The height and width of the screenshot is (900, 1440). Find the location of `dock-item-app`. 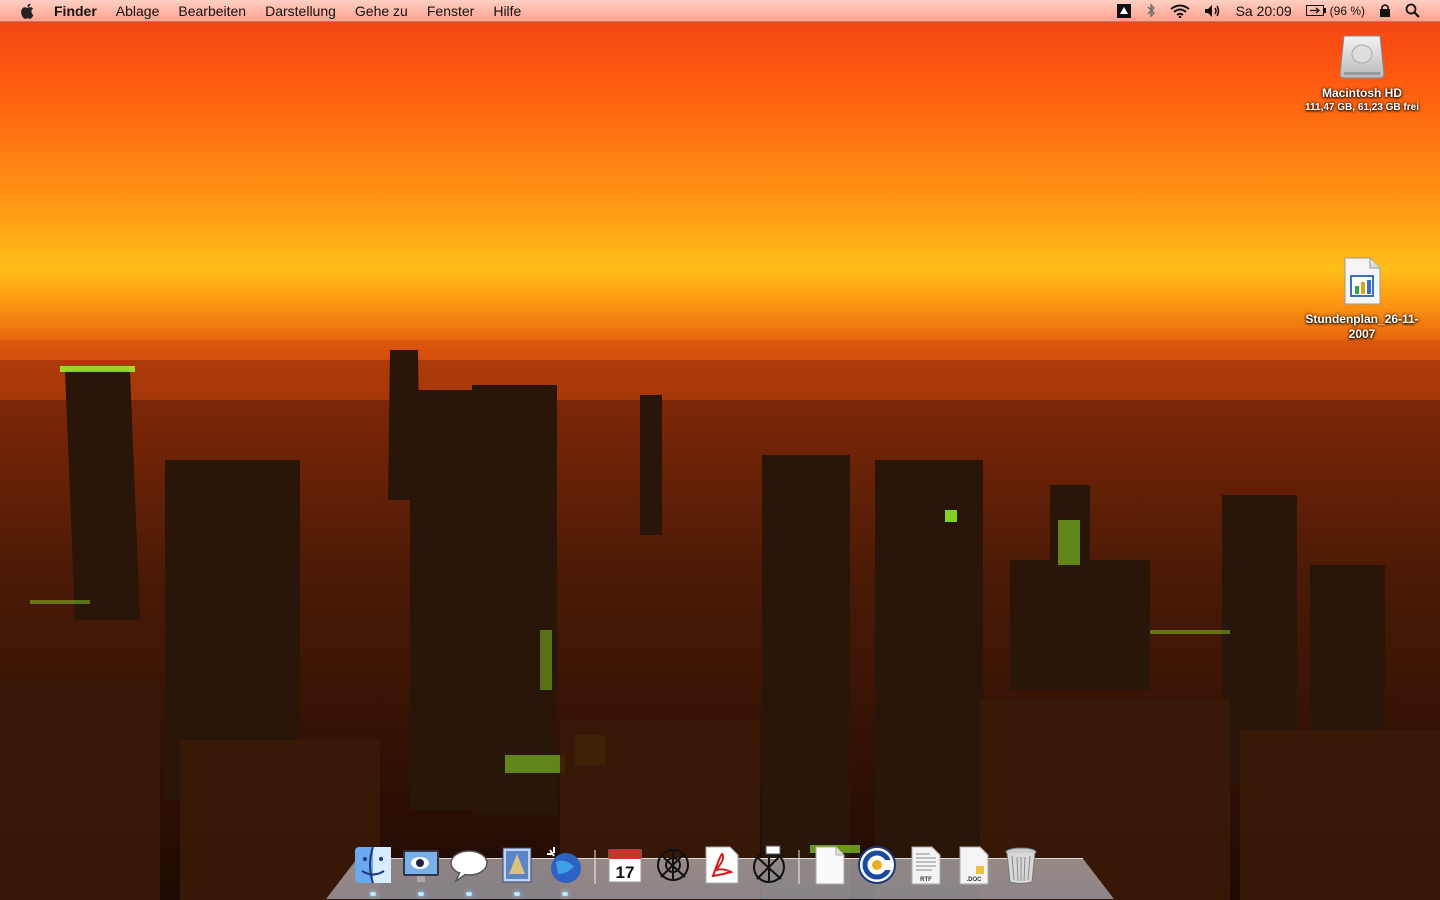

dock-item-app is located at coordinates (673, 865).